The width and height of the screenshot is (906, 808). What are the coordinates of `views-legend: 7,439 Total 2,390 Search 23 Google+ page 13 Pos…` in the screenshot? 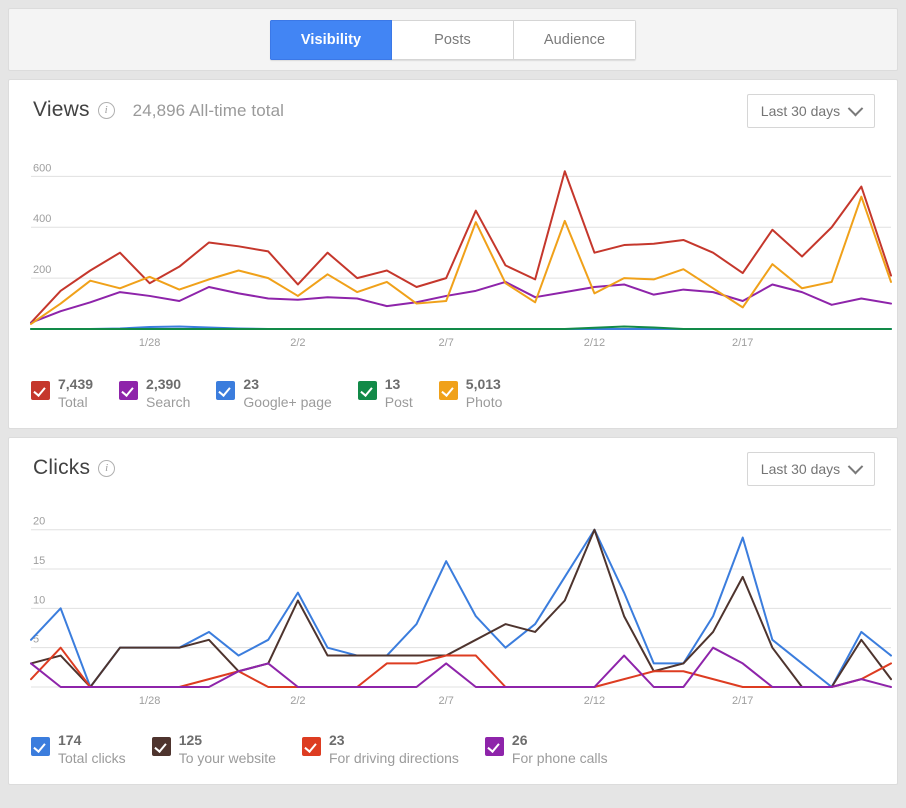 It's located at (456, 394).